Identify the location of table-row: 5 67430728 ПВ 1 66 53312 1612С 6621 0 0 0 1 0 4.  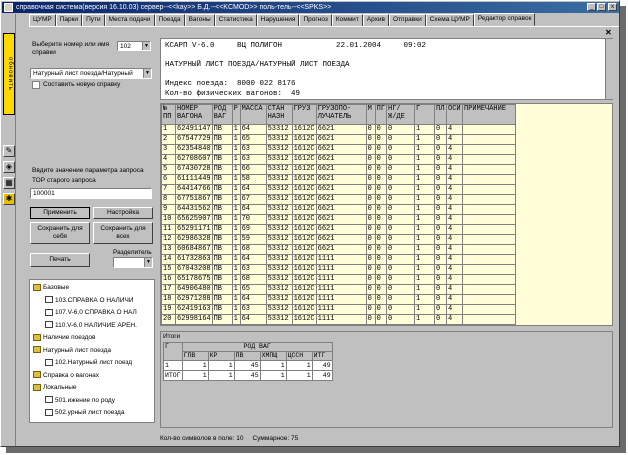
(339, 169).